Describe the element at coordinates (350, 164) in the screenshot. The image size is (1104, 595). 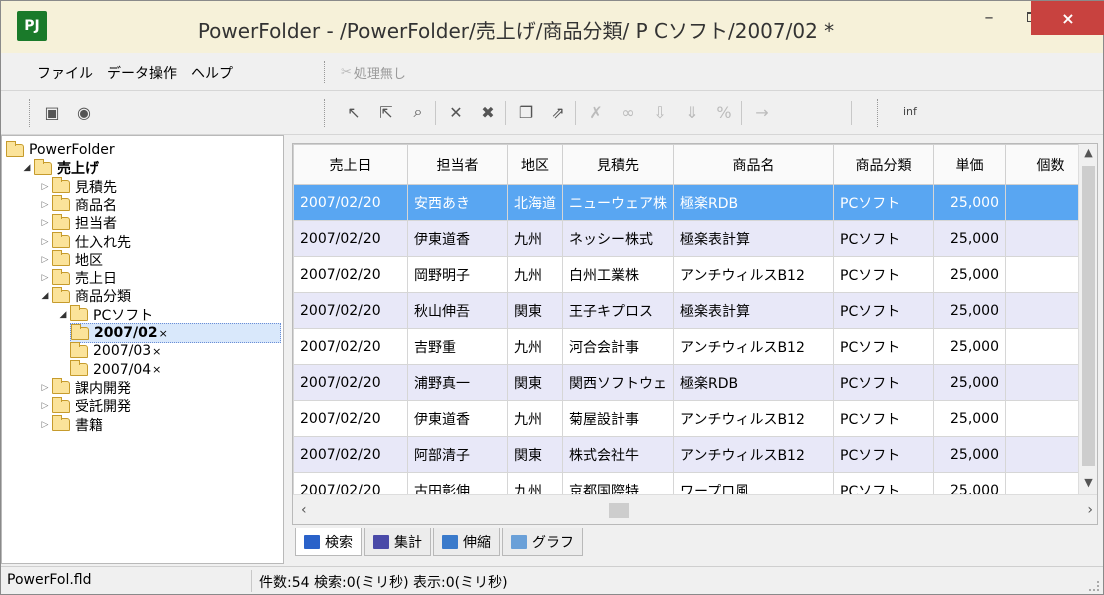
I see `column-header: 売上日` at that location.